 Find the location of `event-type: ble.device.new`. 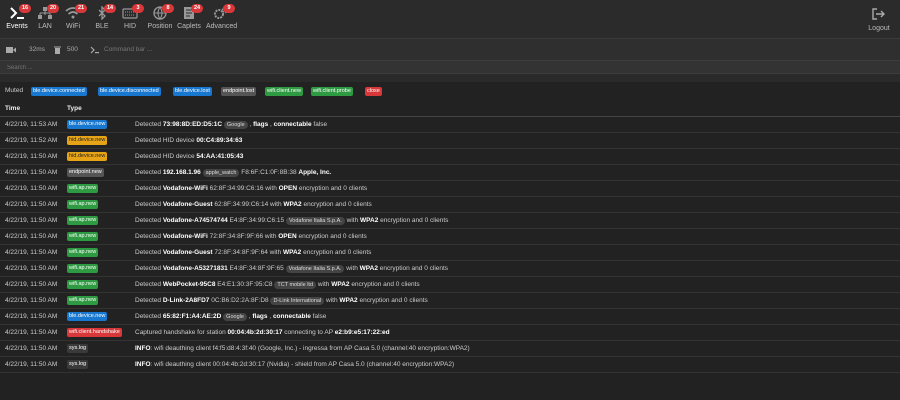

event-type: ble.device.new is located at coordinates (87, 316).